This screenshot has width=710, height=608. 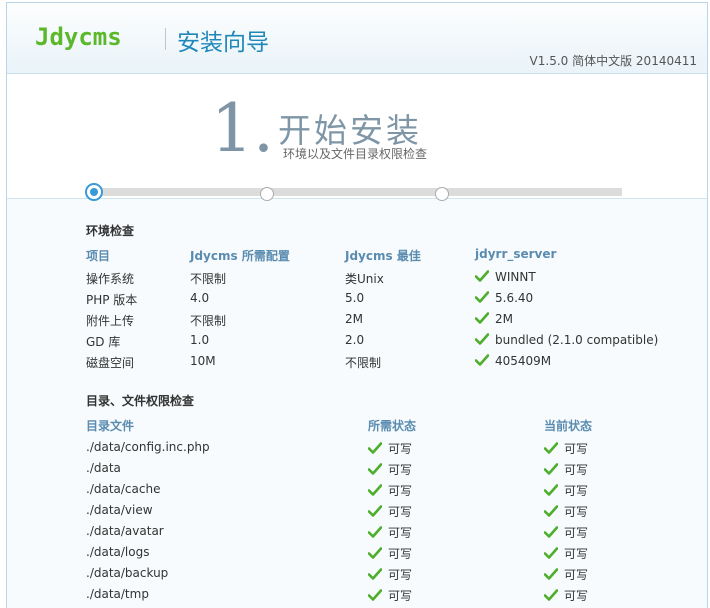 What do you see at coordinates (119, 510) in the screenshot?
I see `dir-path: ./data/view` at bounding box center [119, 510].